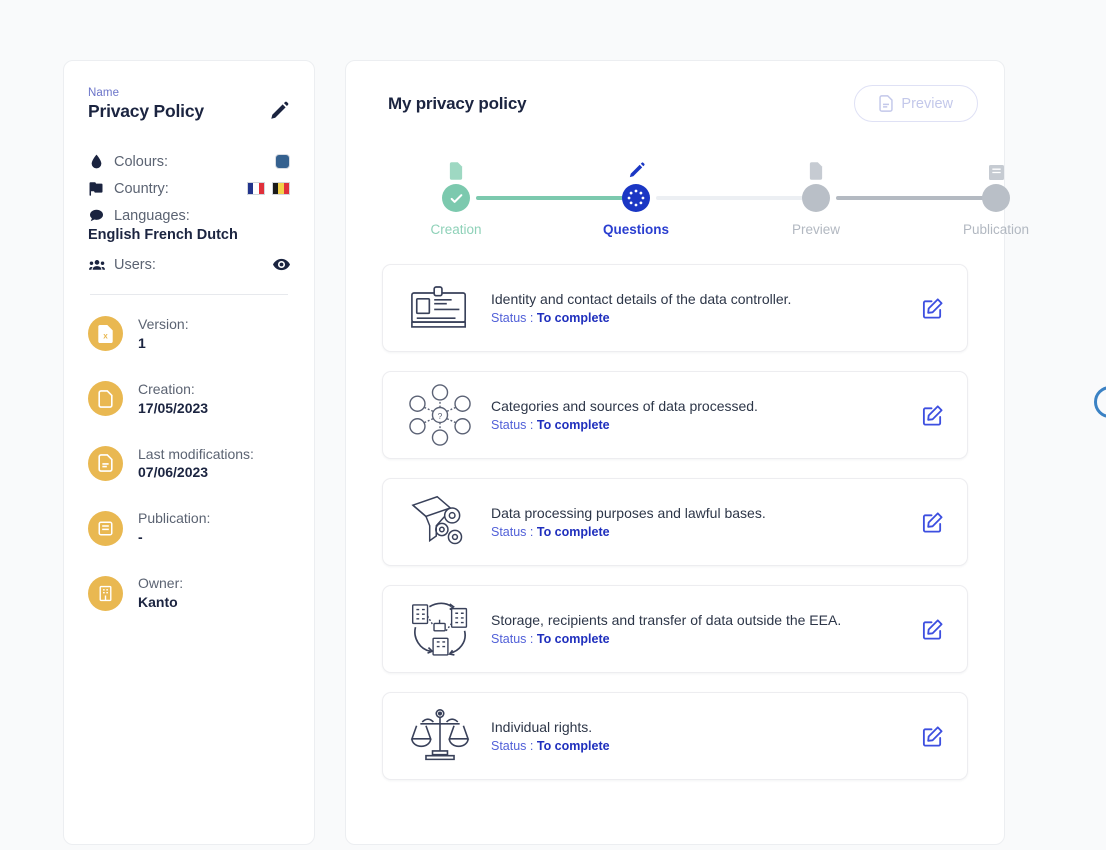 This screenshot has width=1106, height=850. I want to click on meta-row-users: Users:, so click(189, 264).